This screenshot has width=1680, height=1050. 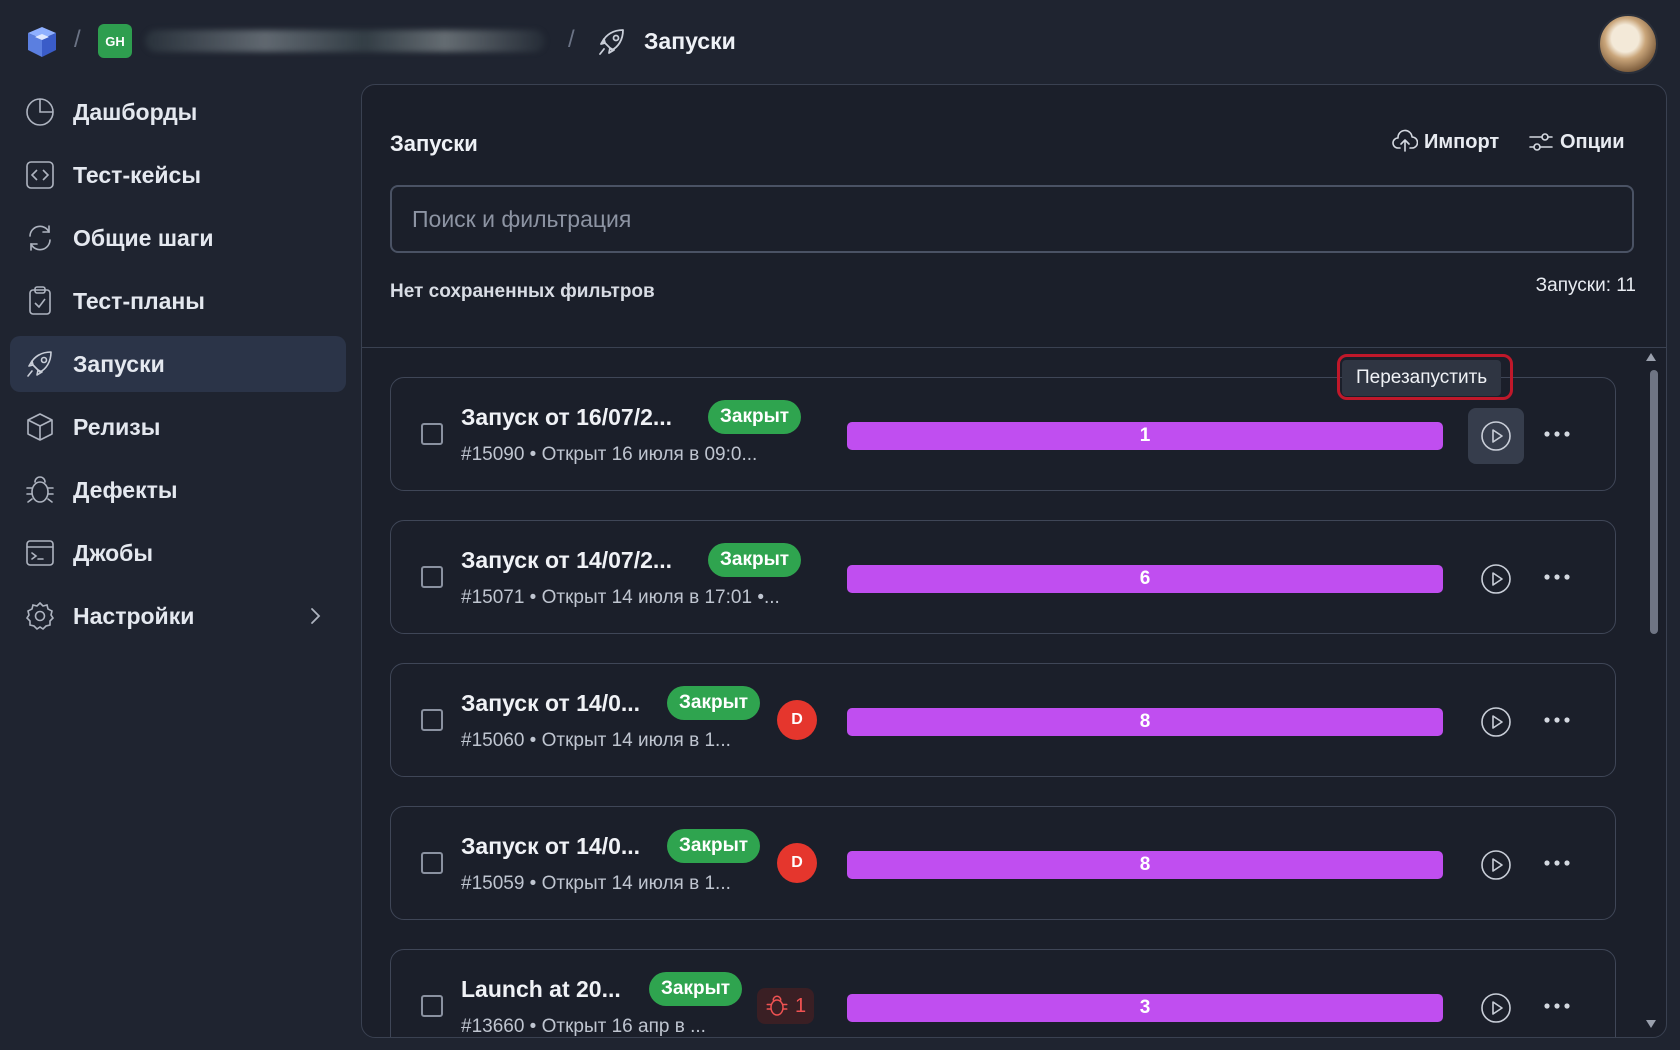 What do you see at coordinates (1541, 142) in the screenshot?
I see `sliders-icon` at bounding box center [1541, 142].